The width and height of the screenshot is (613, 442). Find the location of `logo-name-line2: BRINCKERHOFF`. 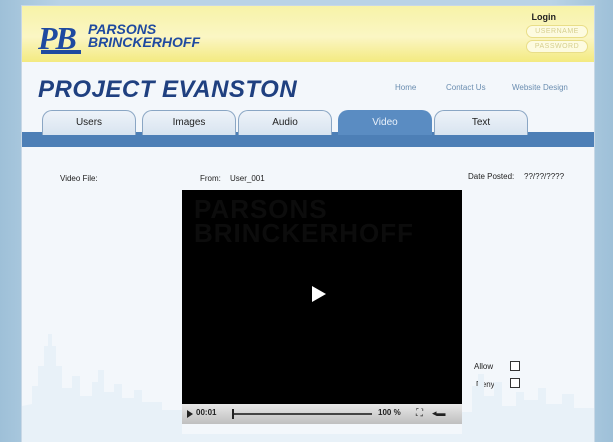

logo-name-line2: BRINCKERHOFF is located at coordinates (144, 42).